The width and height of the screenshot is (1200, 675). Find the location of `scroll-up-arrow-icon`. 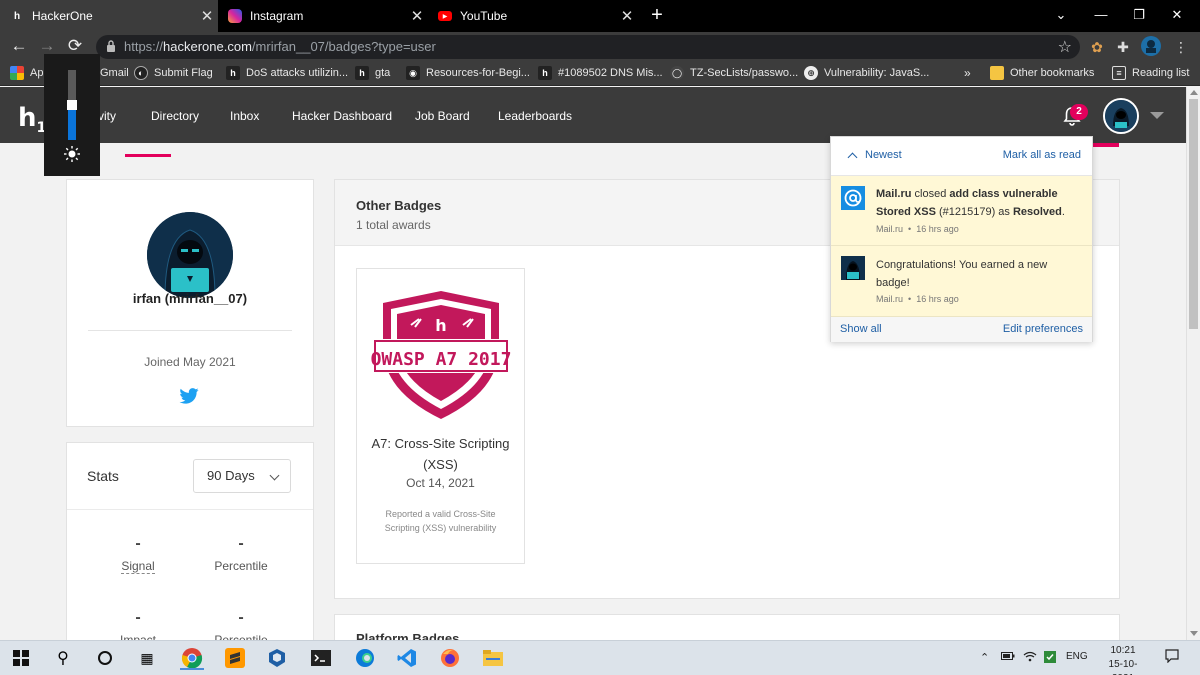

scroll-up-arrow-icon is located at coordinates (1194, 92).